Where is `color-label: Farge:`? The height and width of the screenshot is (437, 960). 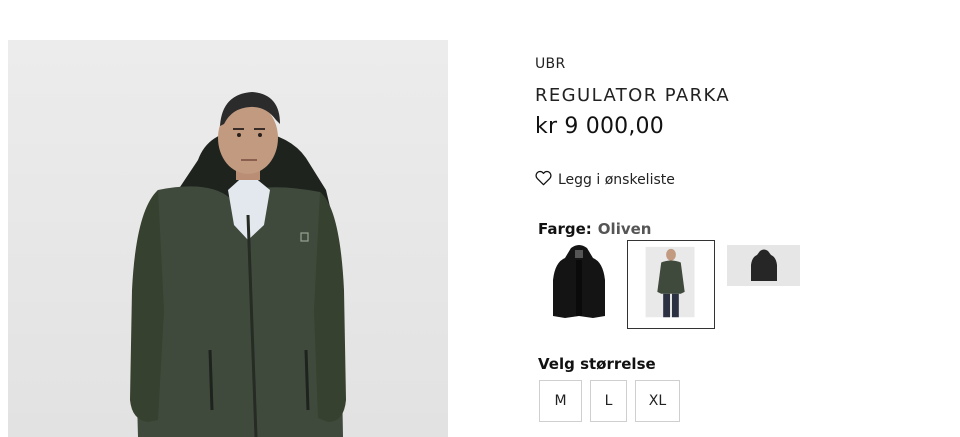
color-label: Farge: is located at coordinates (565, 229).